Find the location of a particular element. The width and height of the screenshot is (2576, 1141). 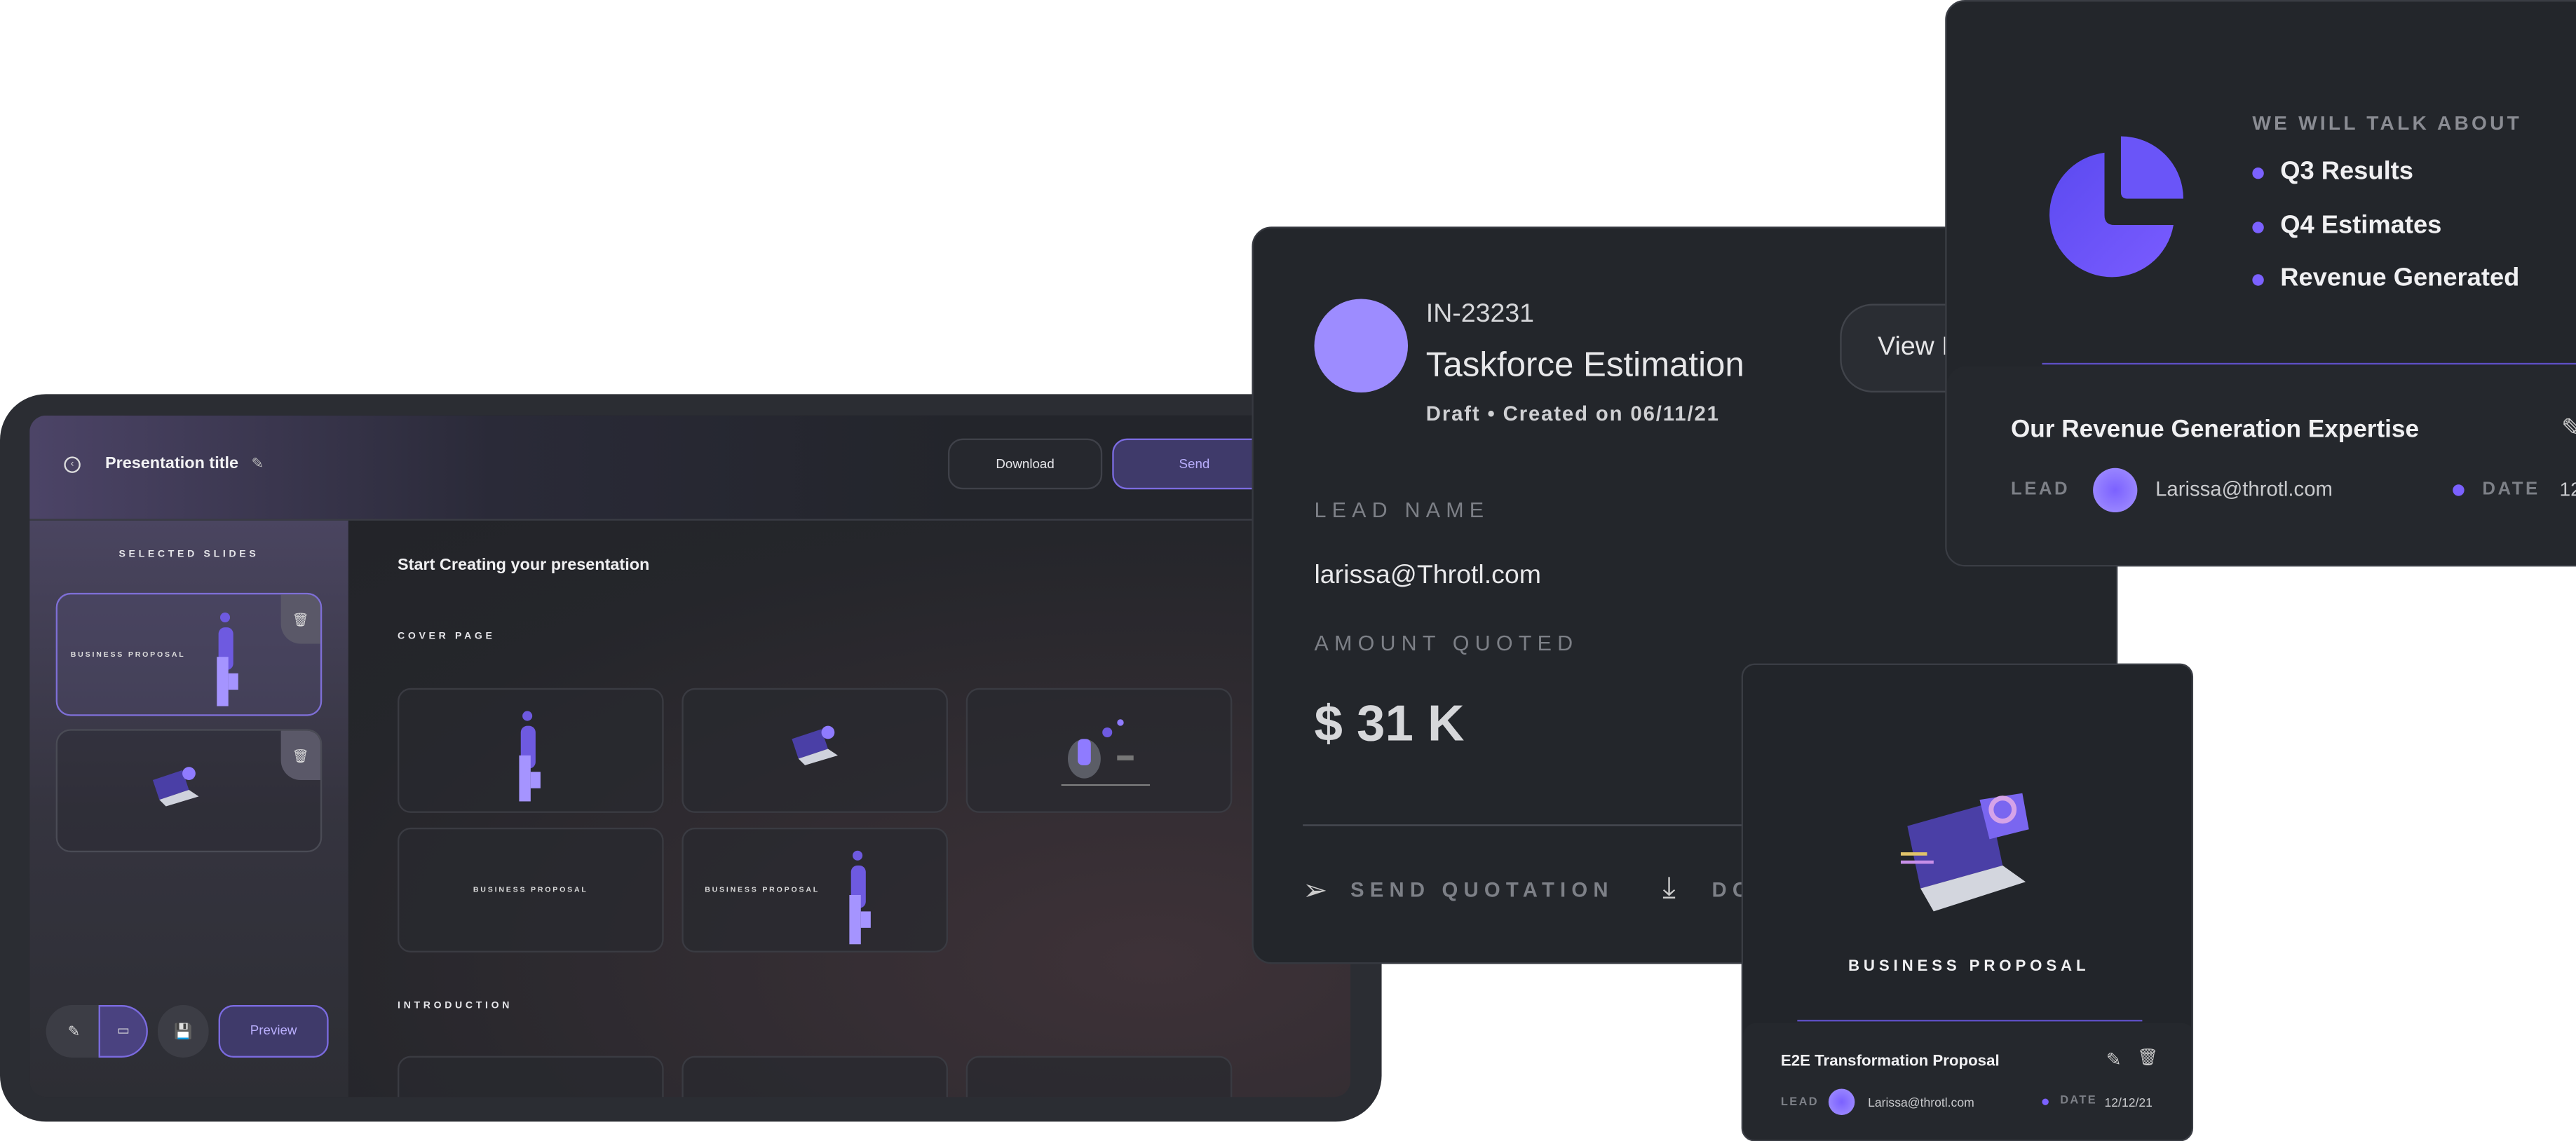

selected-slide-1: BUSINESS PROPOSAL 🗑 is located at coordinates (189, 654).